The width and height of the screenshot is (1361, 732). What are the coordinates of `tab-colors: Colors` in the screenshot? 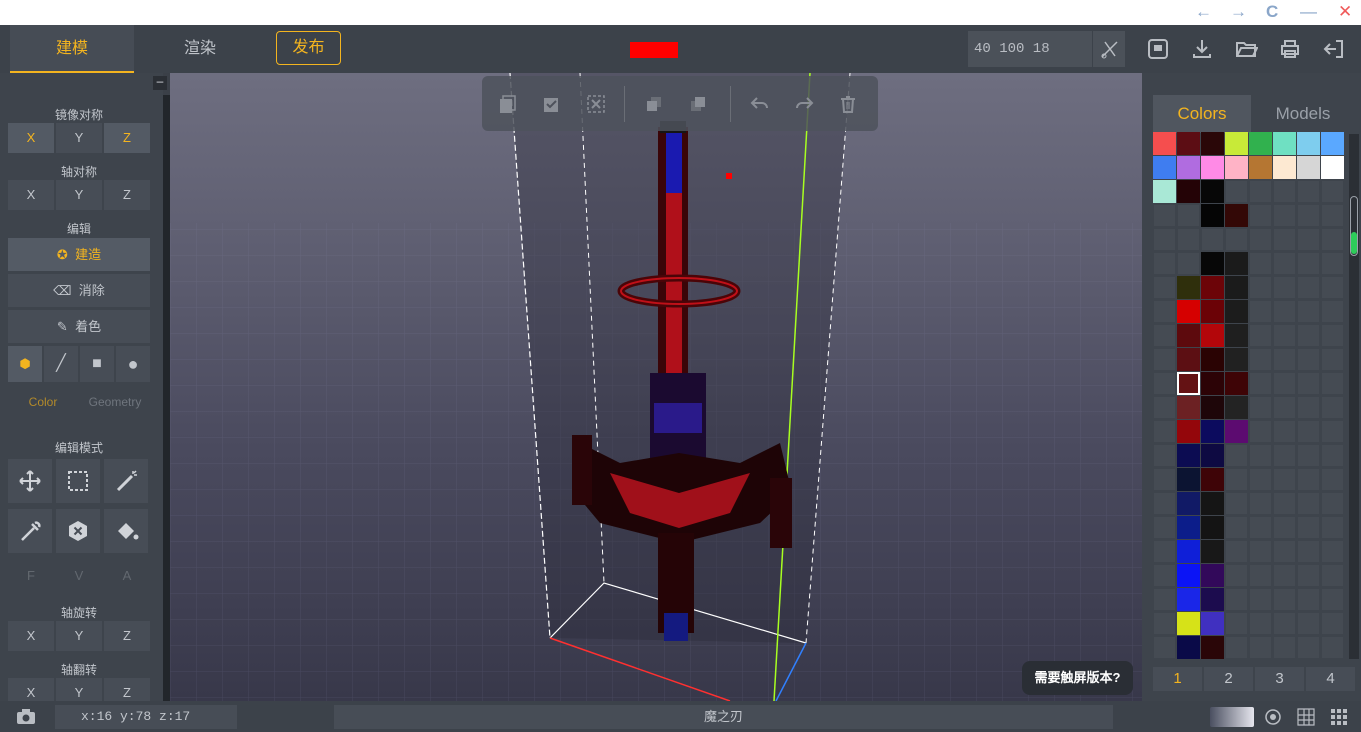 It's located at (1202, 114).